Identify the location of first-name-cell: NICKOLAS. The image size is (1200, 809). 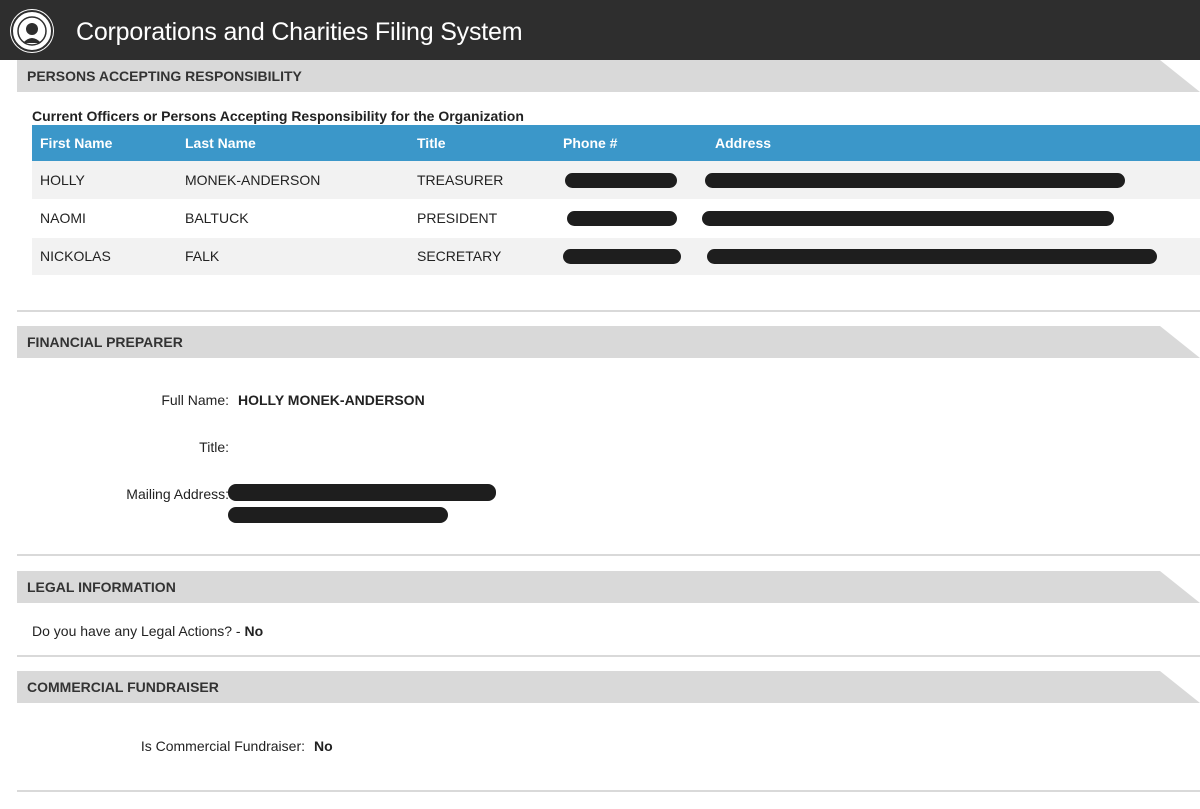
(104, 256).